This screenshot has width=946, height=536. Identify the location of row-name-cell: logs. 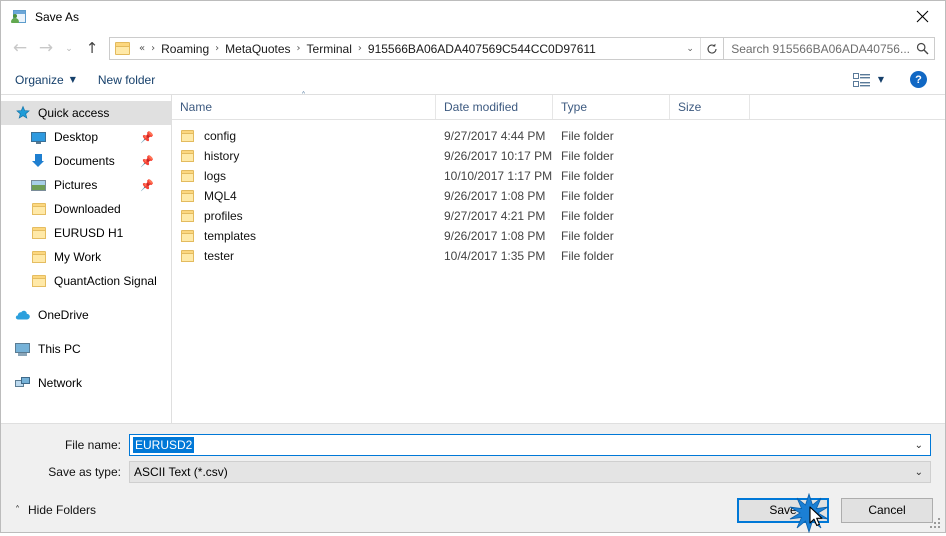
(304, 176).